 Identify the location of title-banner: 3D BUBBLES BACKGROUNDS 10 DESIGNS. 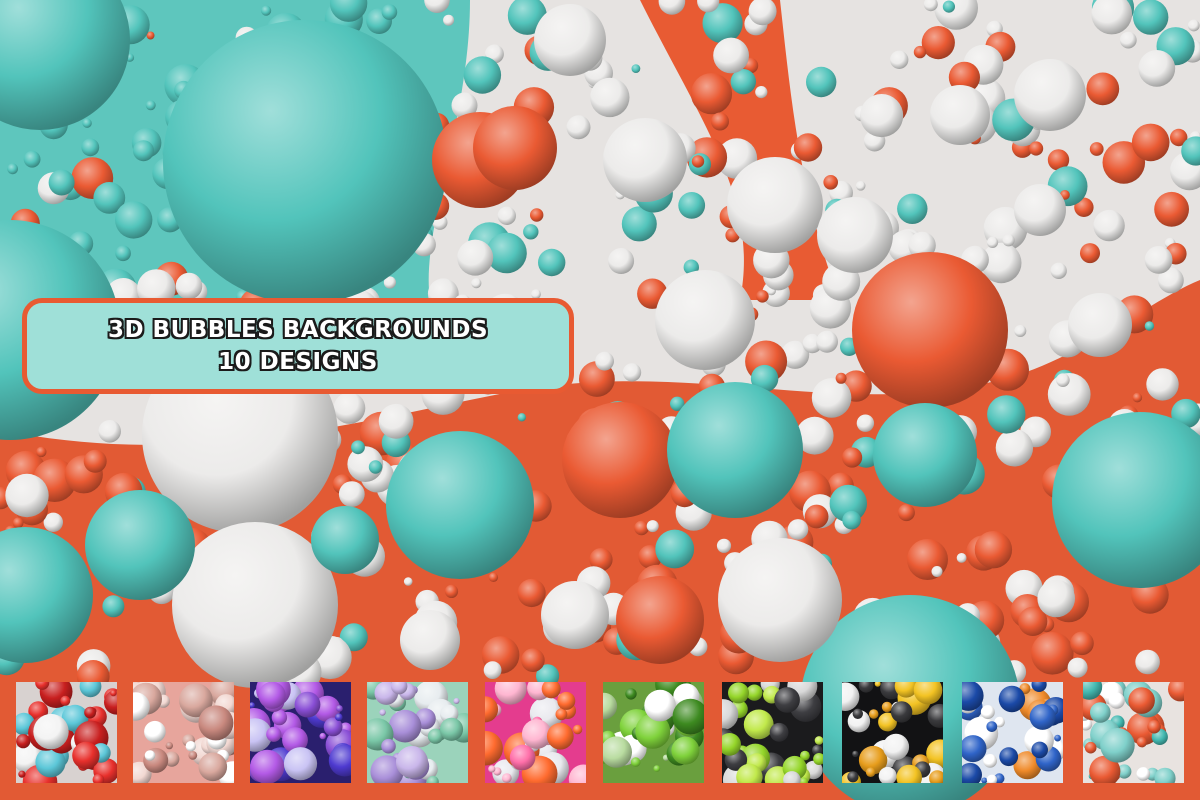
(298, 346).